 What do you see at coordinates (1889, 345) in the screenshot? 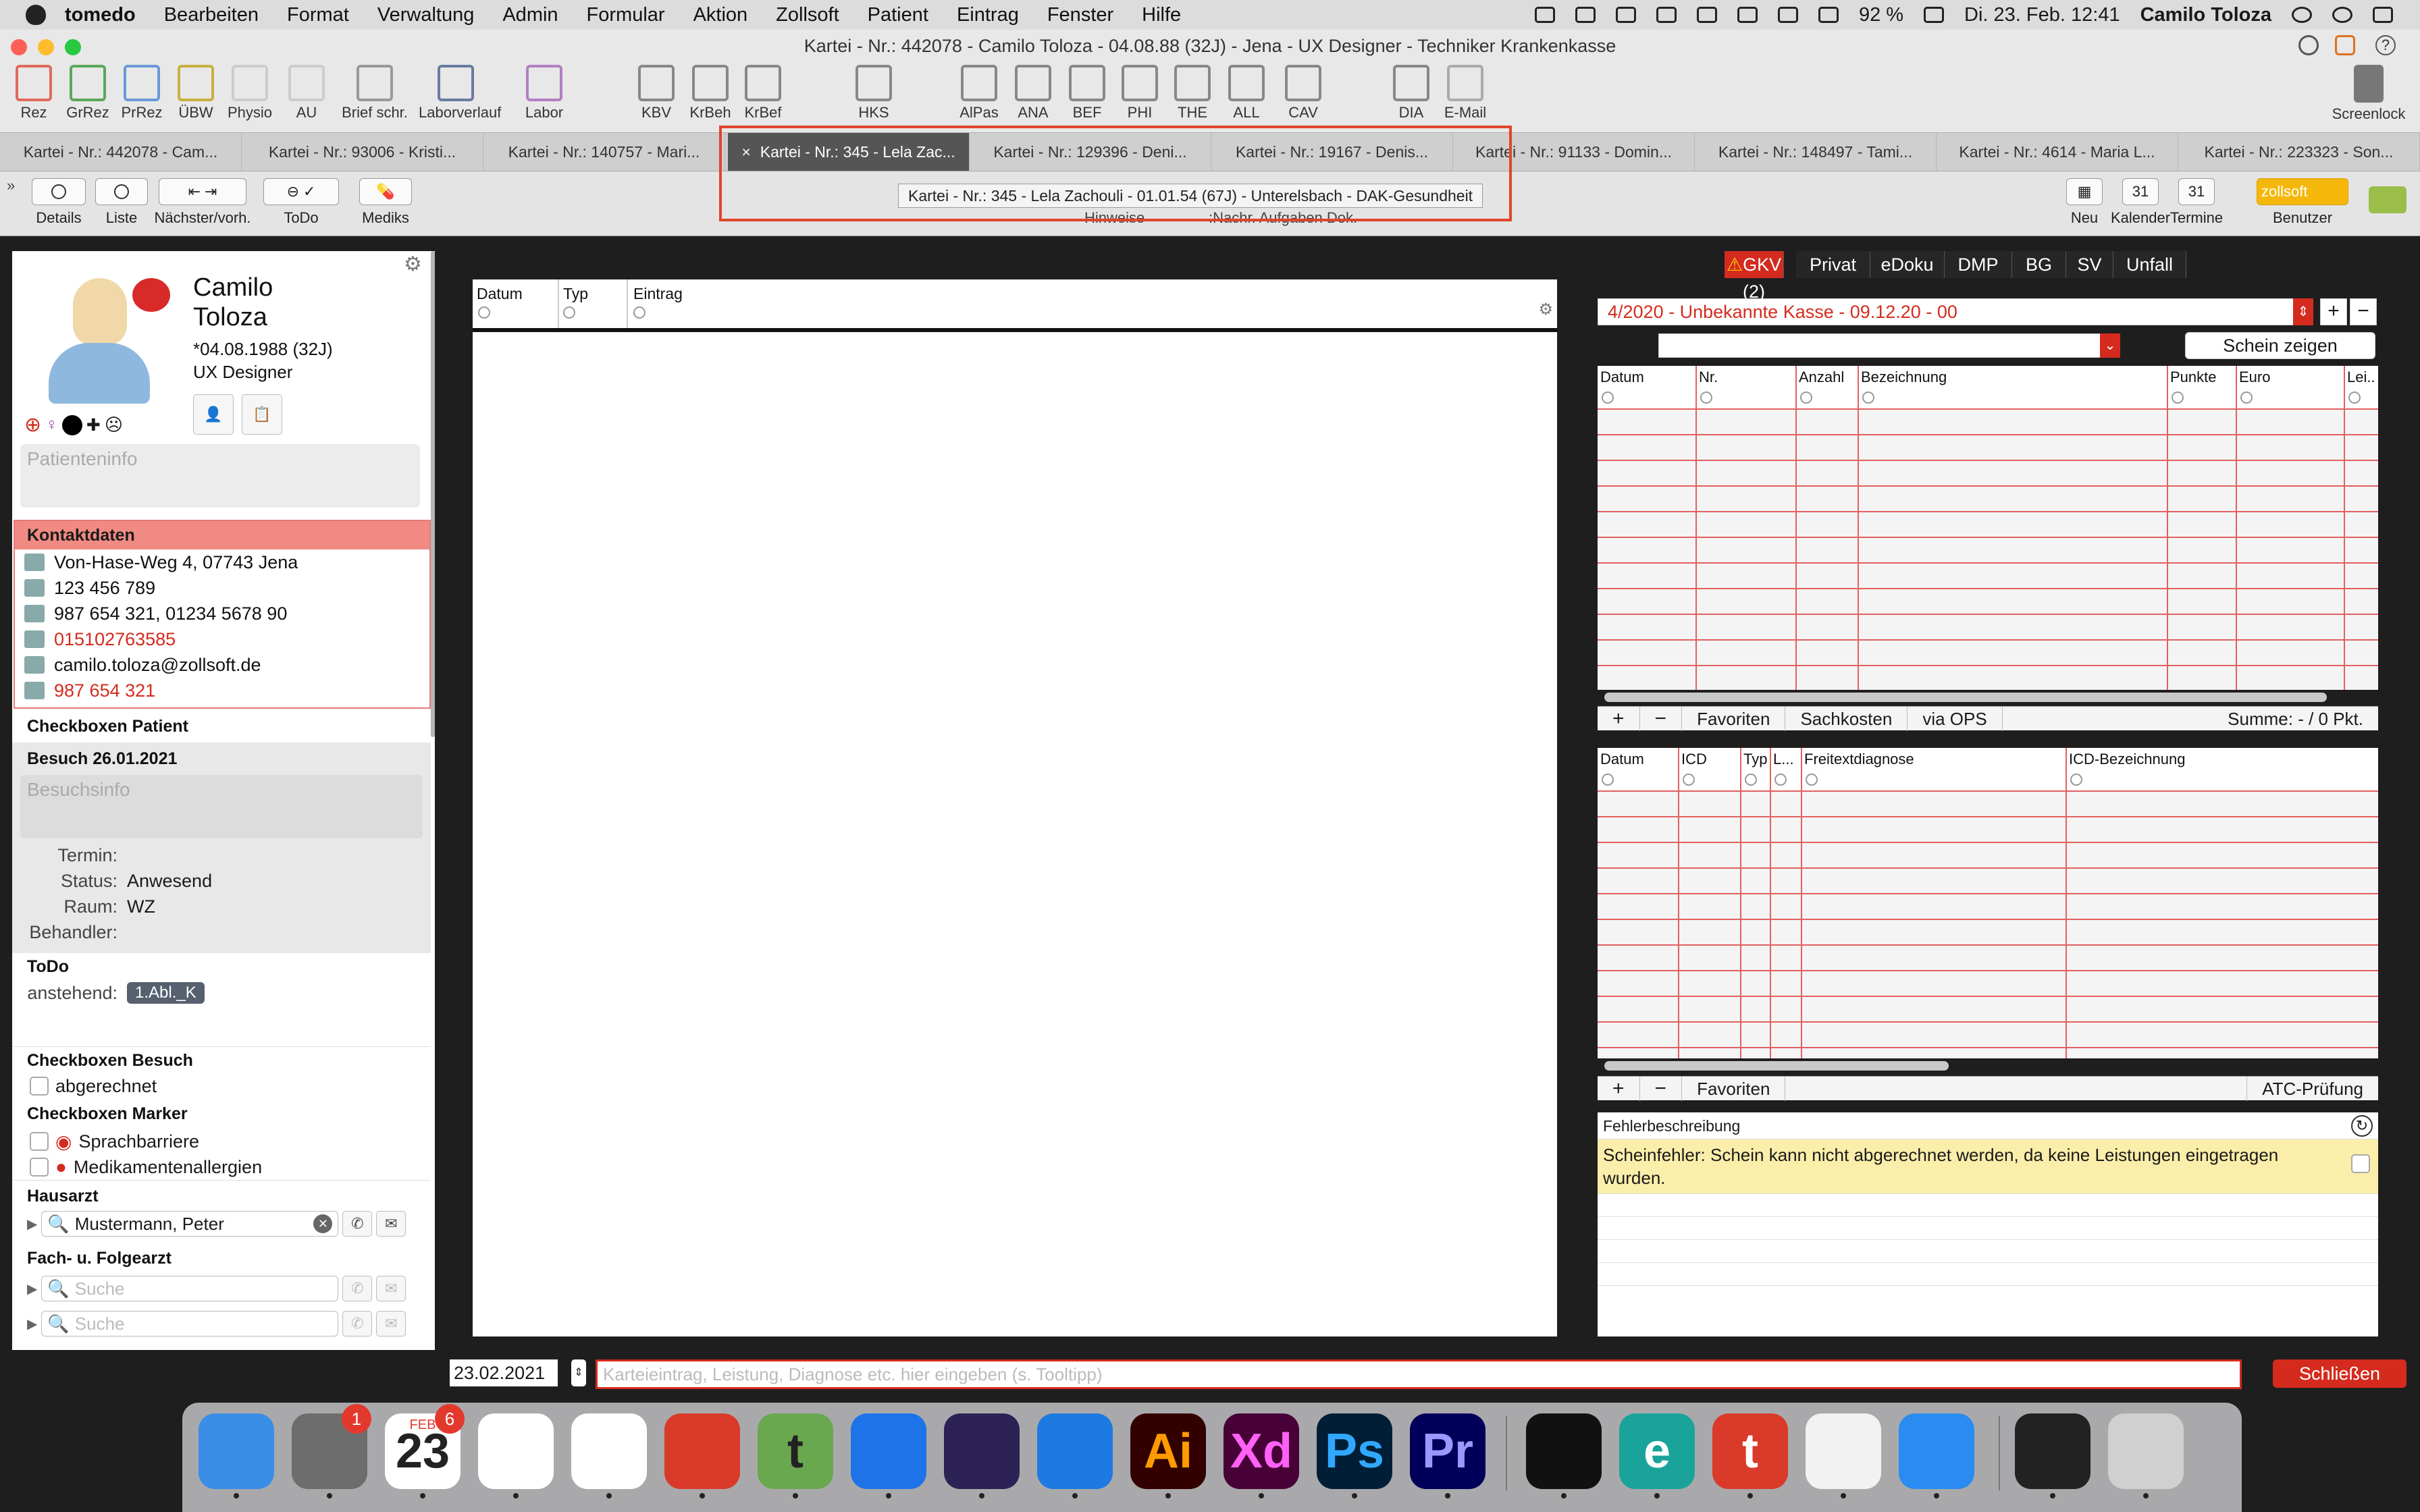
I see `secondary-select` at bounding box center [1889, 345].